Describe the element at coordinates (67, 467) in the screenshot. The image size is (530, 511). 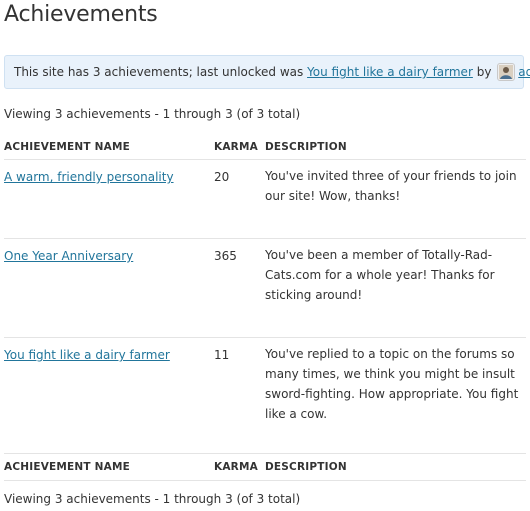
I see `footer-column-header-name: Achievement Name` at that location.